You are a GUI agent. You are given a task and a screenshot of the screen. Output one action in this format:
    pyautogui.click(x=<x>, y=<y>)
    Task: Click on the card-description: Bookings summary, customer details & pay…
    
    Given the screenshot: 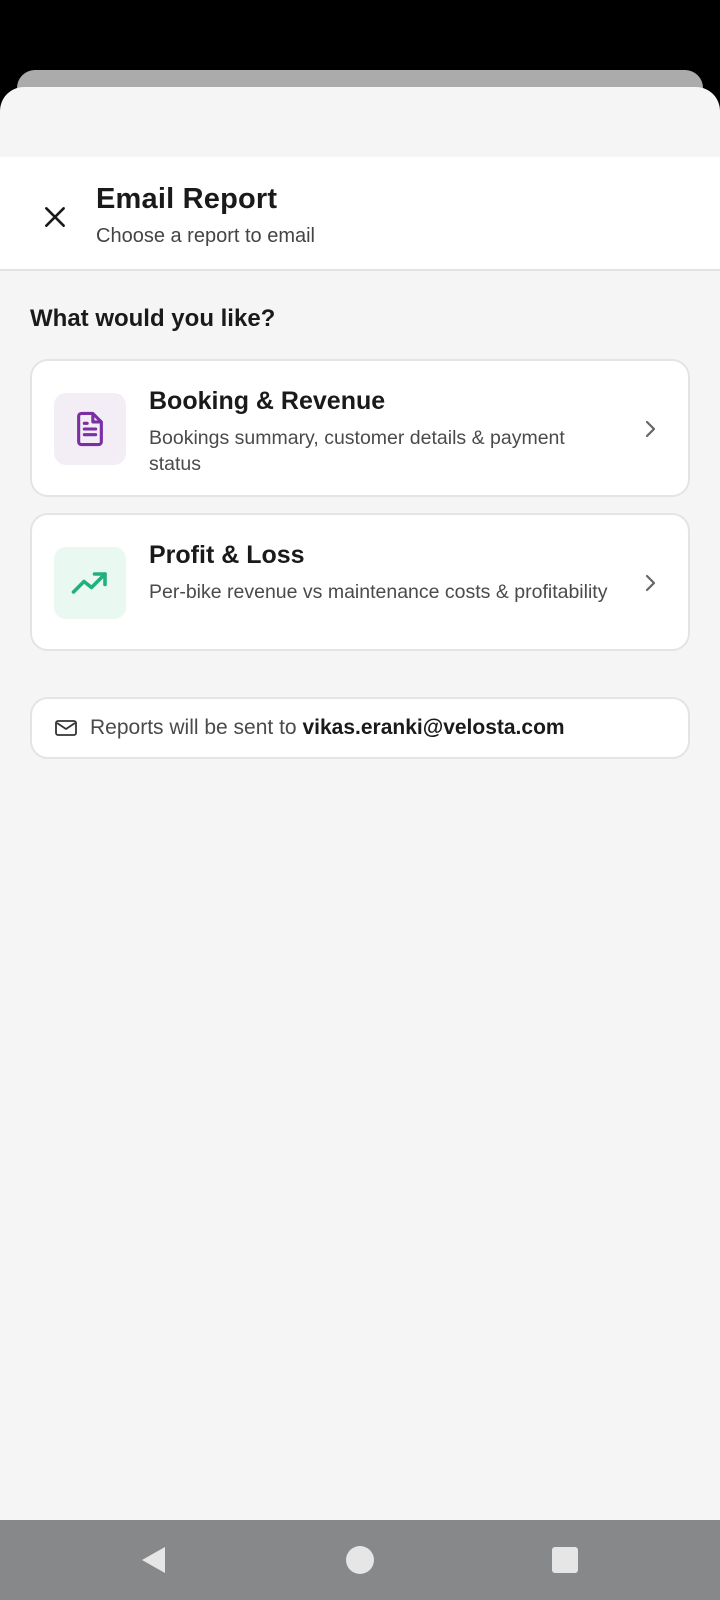 What is the action you would take?
    pyautogui.click(x=357, y=451)
    